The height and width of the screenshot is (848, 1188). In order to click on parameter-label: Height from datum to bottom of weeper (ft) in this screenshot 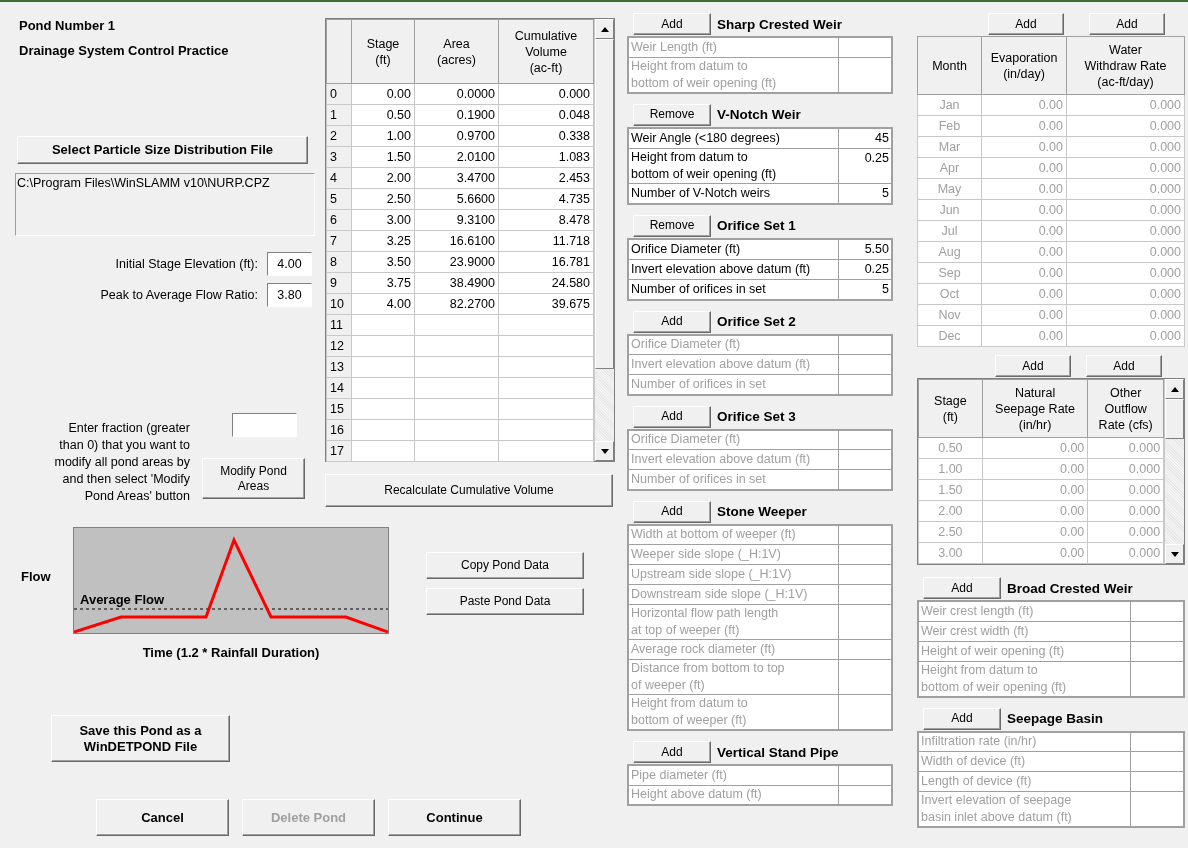, I will do `click(733, 712)`.